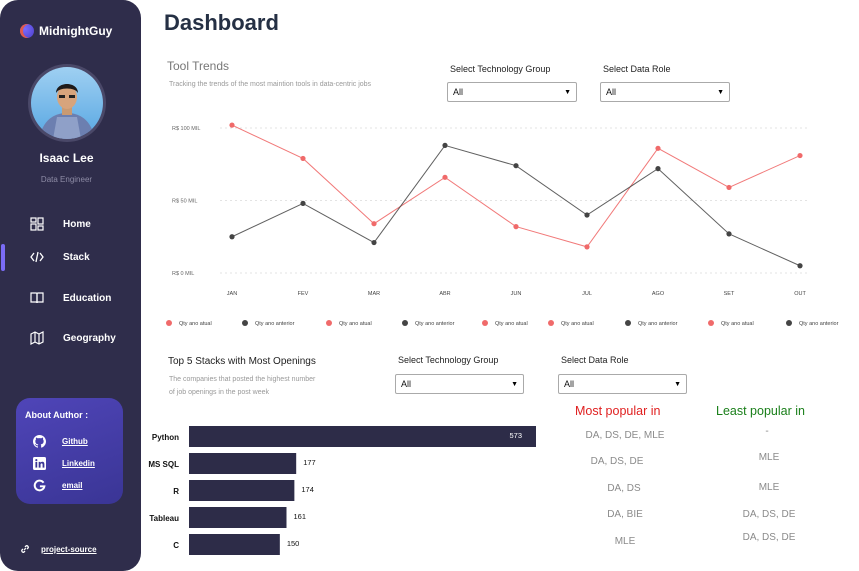 The height and width of the screenshot is (571, 859). I want to click on avatar, so click(67, 103).